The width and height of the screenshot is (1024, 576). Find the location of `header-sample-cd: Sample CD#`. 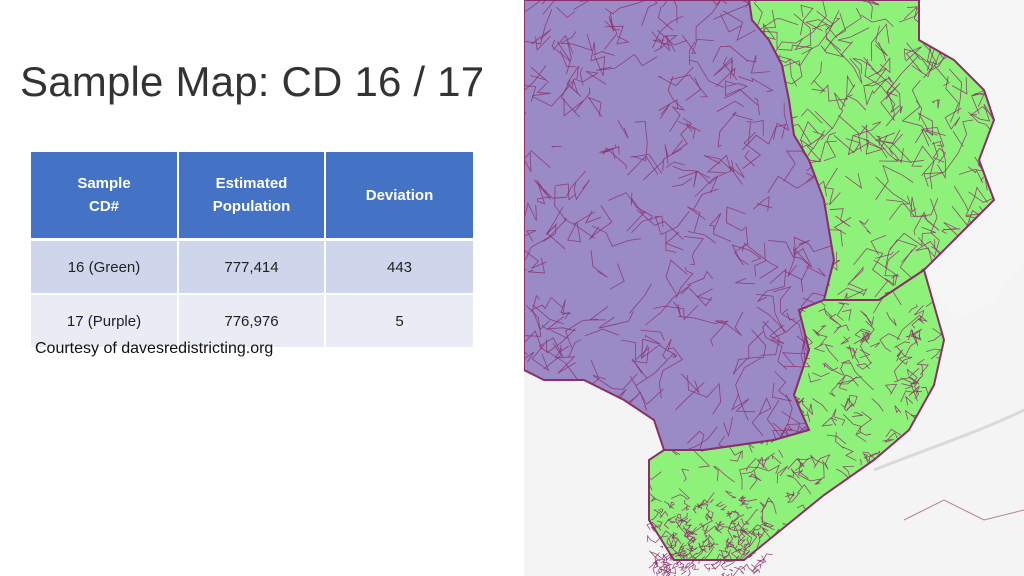

header-sample-cd: Sample CD# is located at coordinates (105, 196).